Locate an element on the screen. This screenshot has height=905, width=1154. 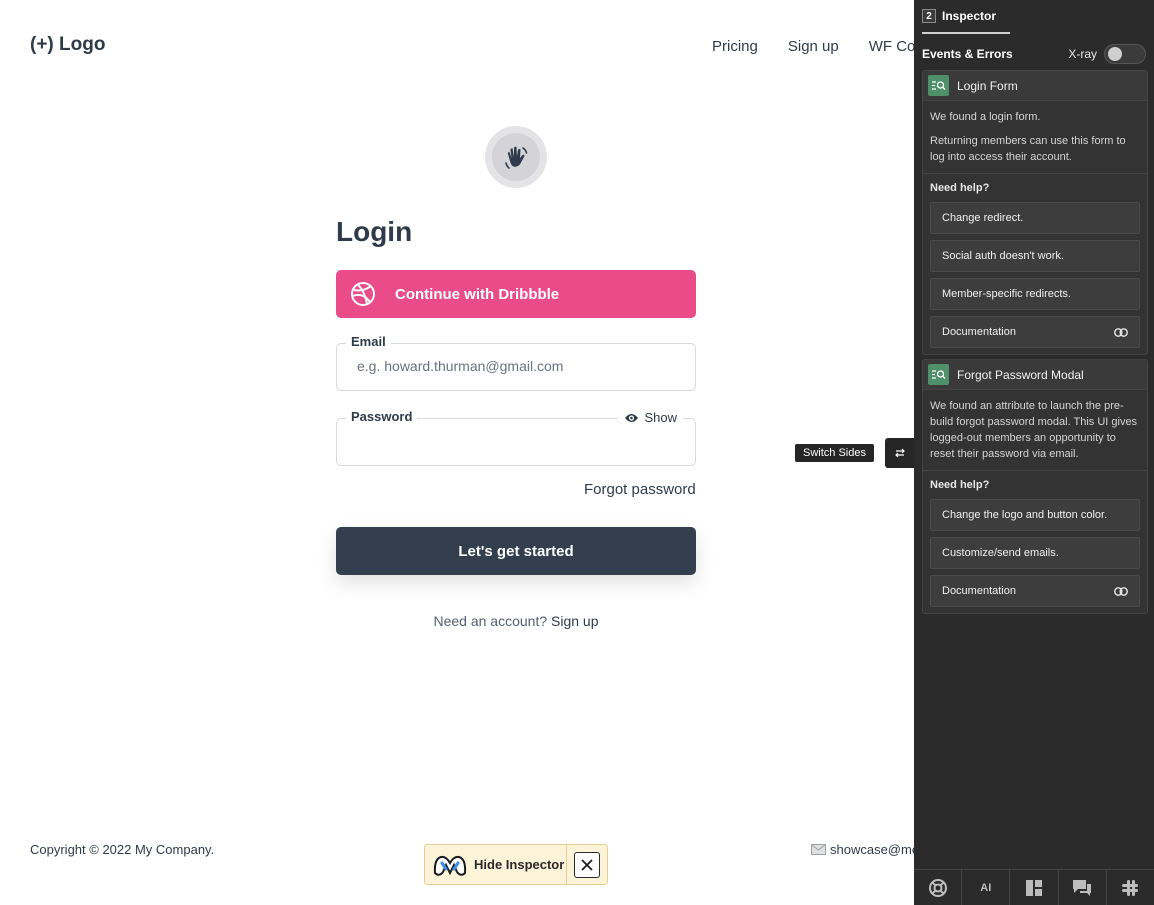
switch-sides-button is located at coordinates (900, 453).